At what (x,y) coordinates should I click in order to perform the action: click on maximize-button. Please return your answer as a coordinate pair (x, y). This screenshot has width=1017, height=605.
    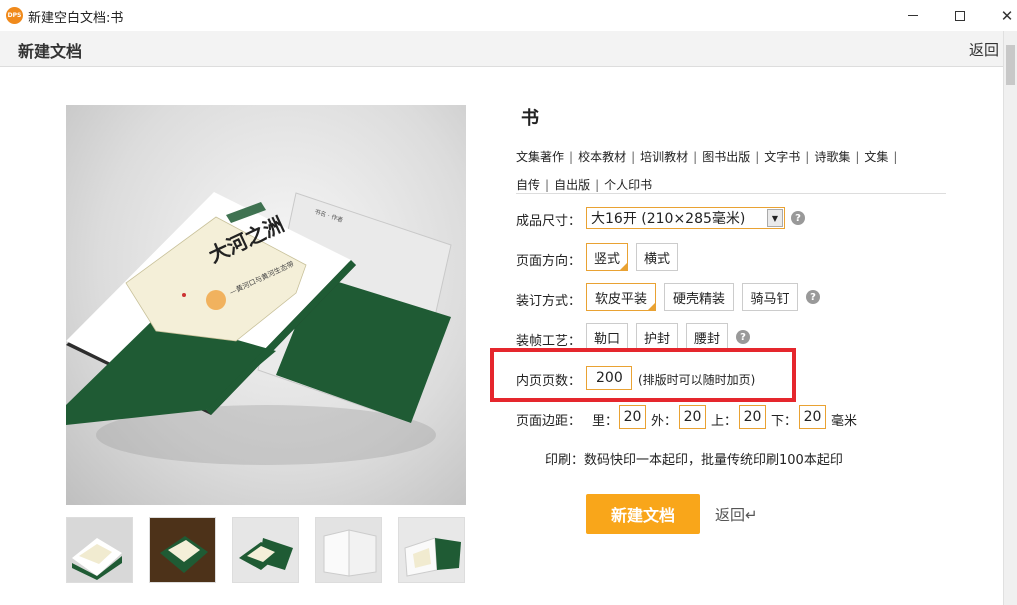
    Looking at the image, I should click on (960, 15).